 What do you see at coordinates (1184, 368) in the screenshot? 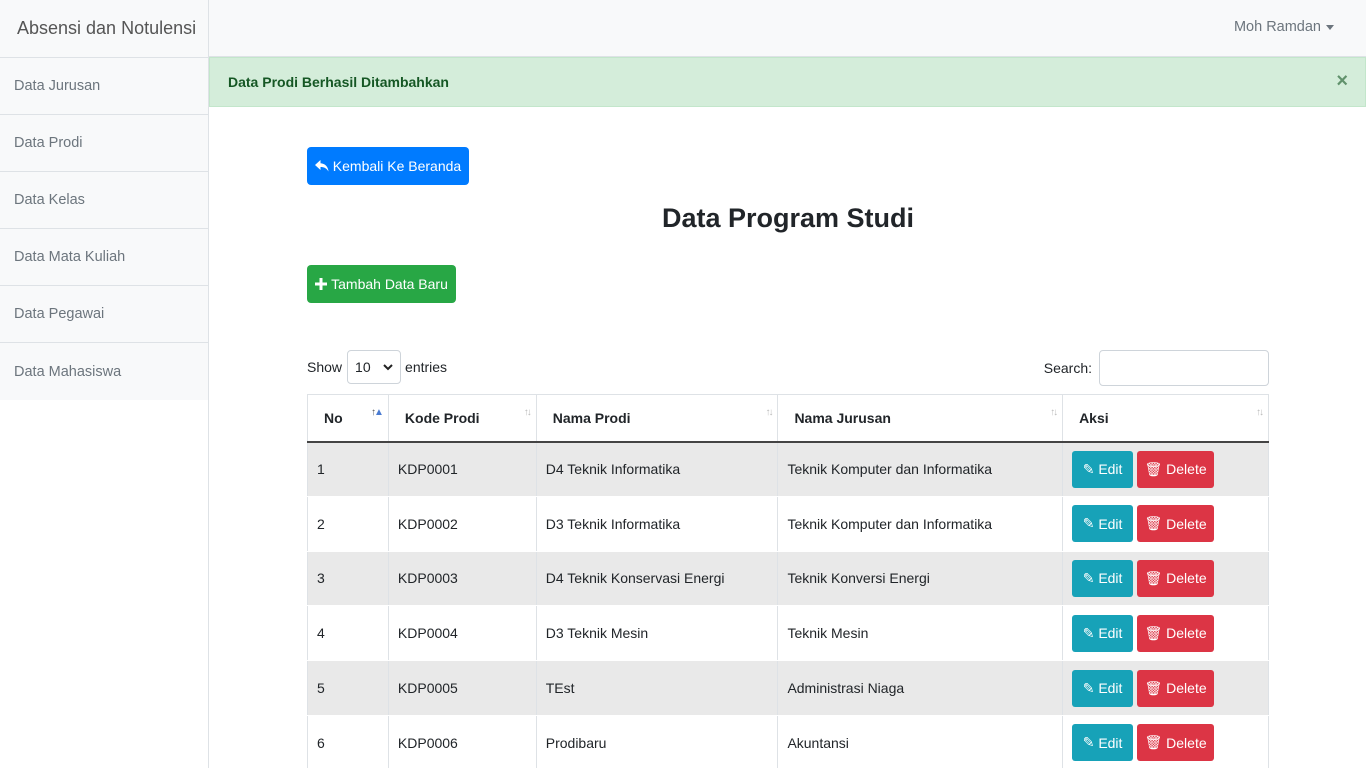
I see `search-input` at bounding box center [1184, 368].